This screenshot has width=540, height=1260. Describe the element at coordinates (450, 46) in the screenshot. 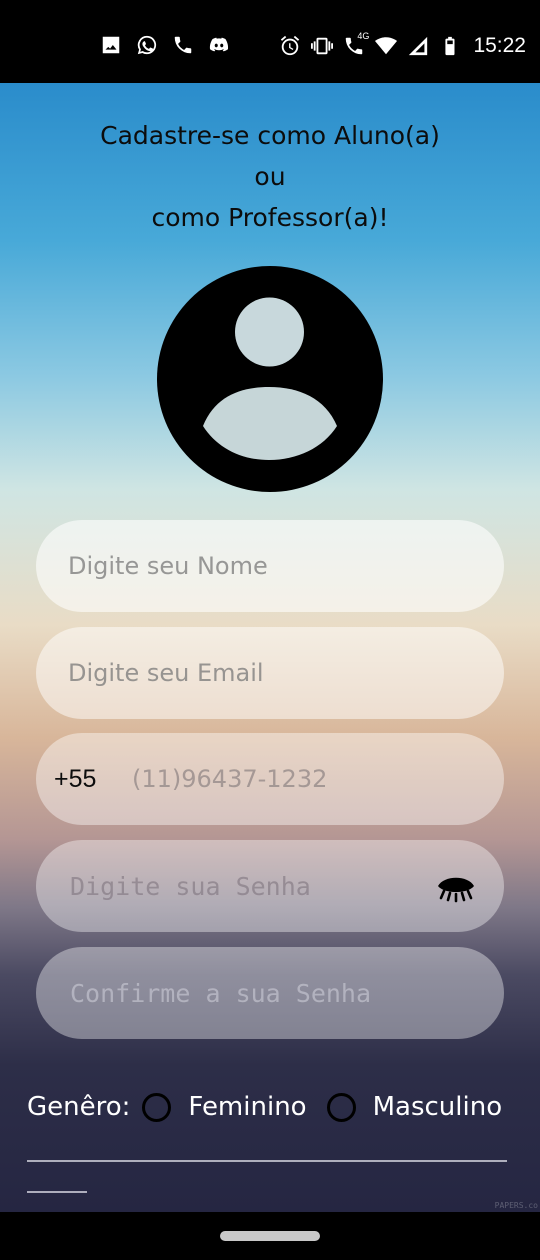

I see `battery-icon` at that location.